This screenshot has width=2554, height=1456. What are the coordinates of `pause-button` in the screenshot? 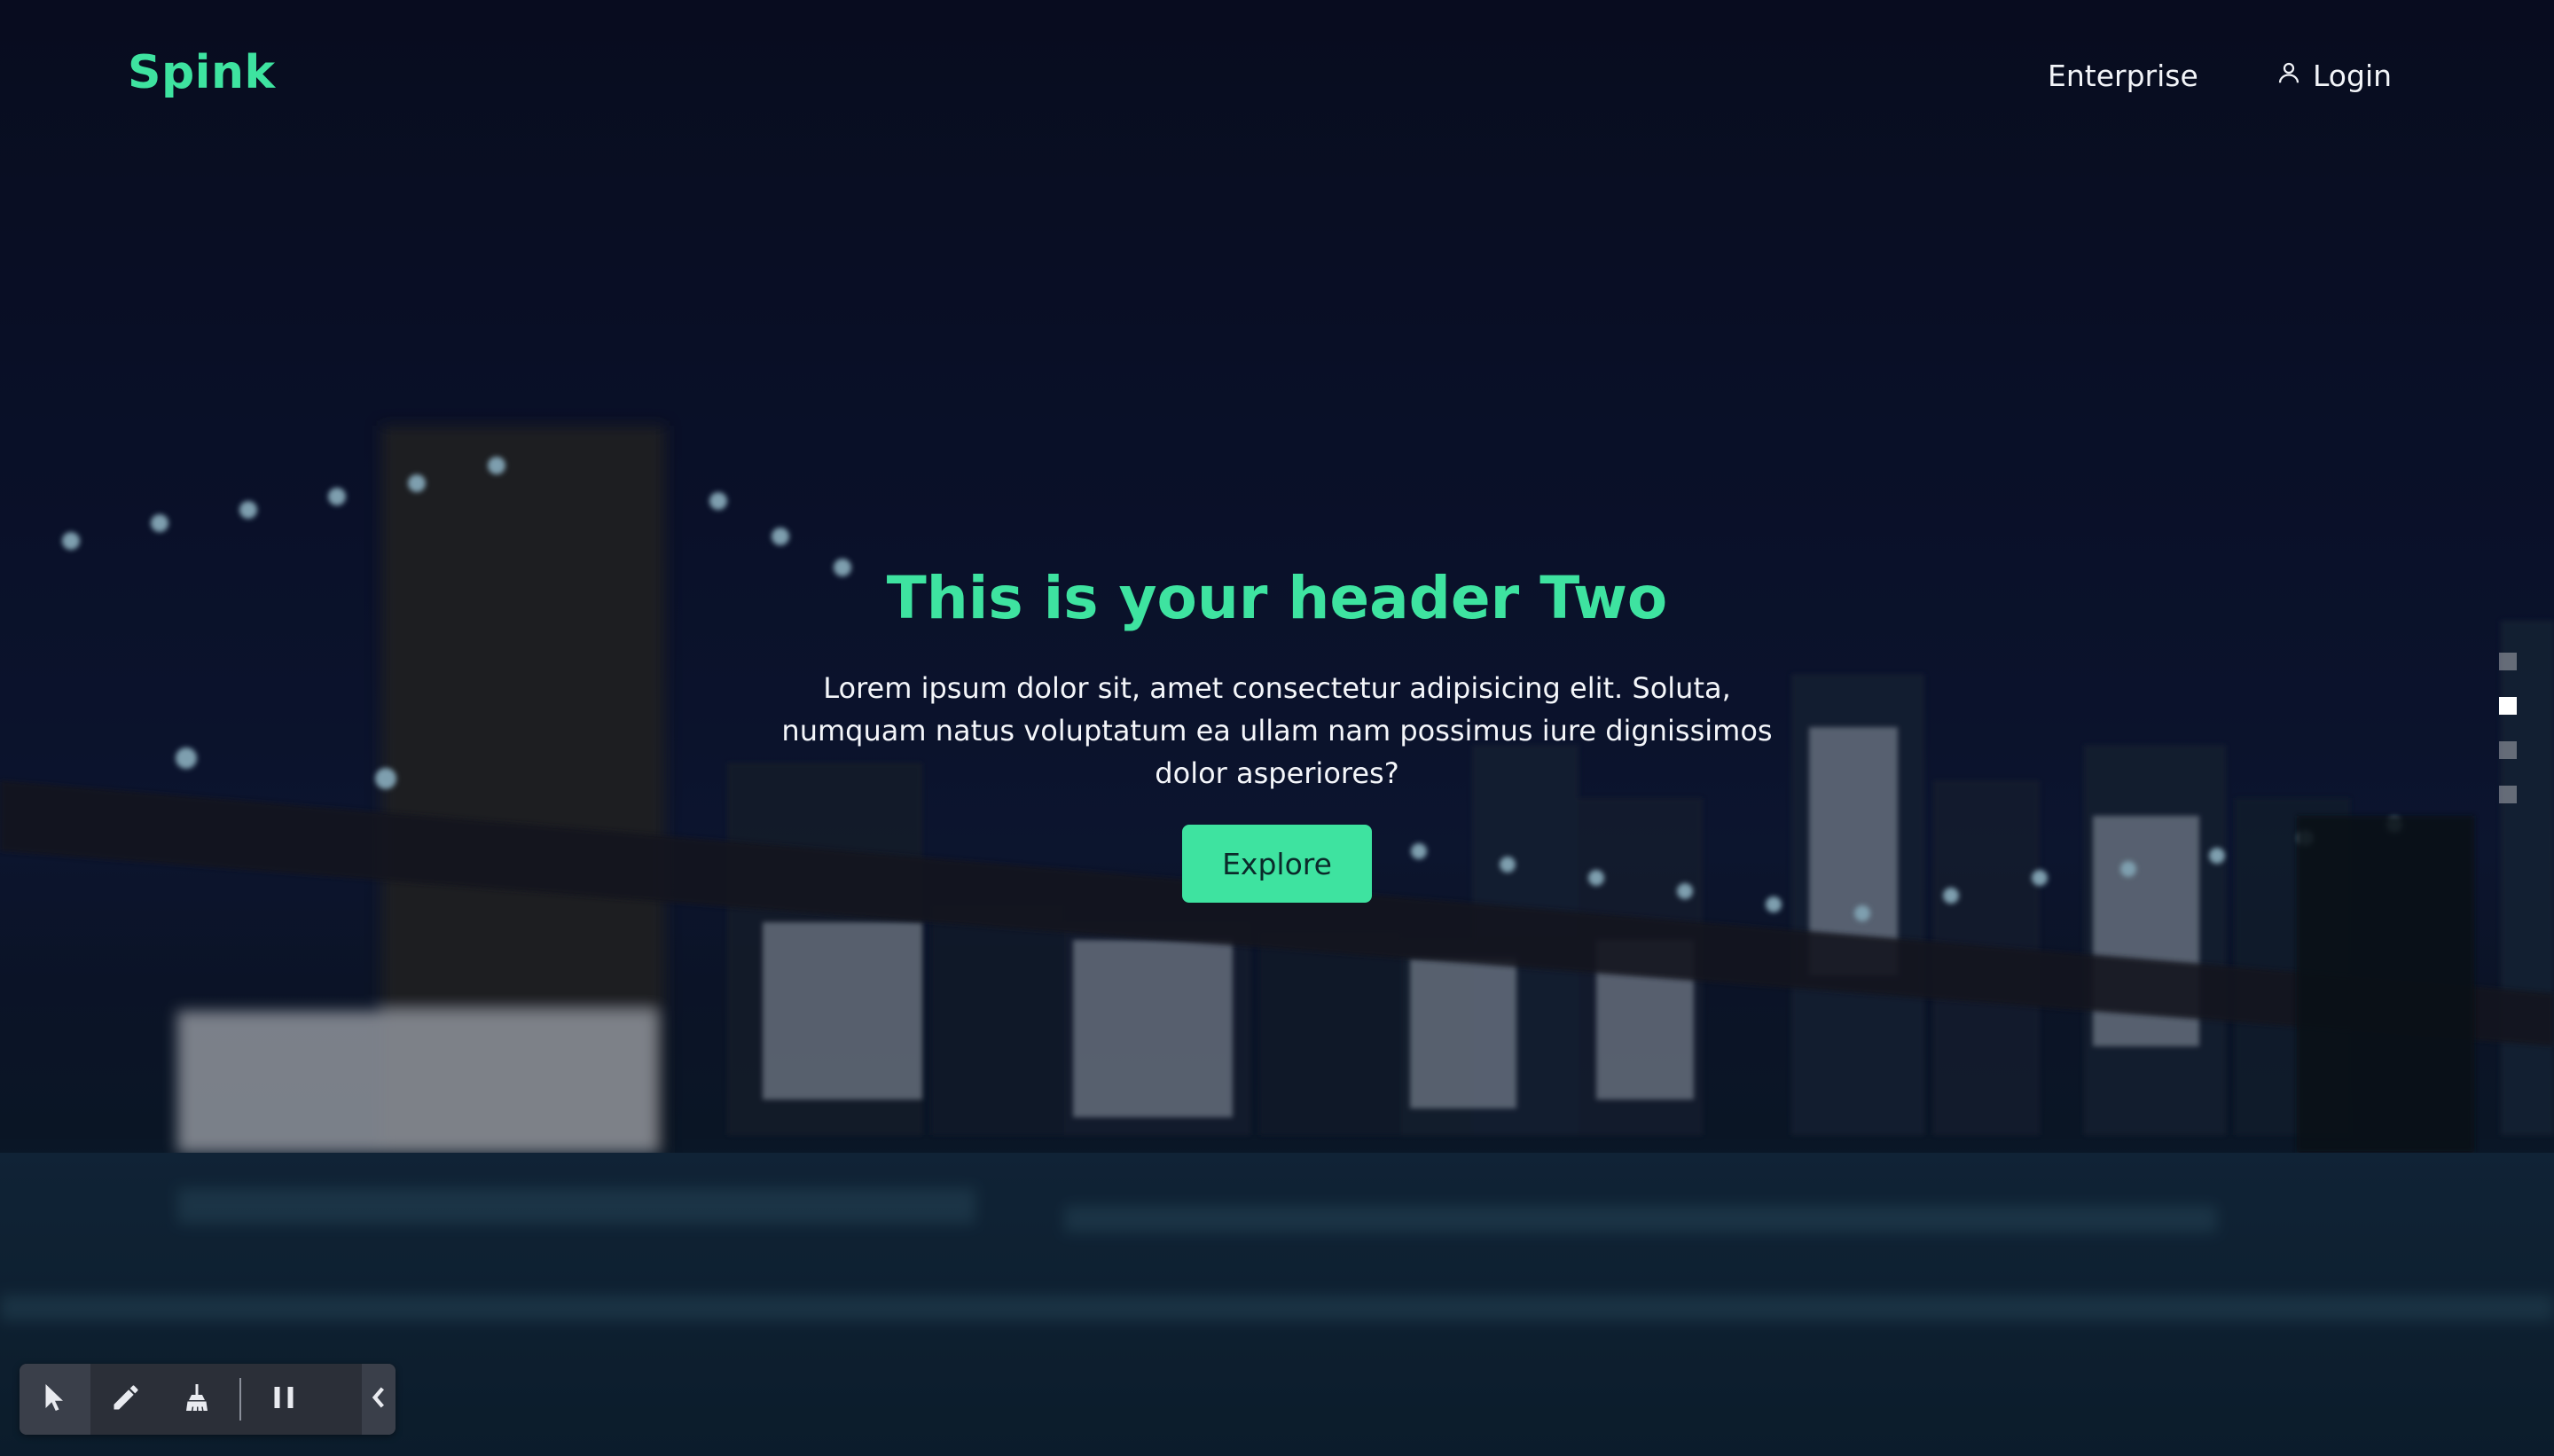 It's located at (283, 1399).